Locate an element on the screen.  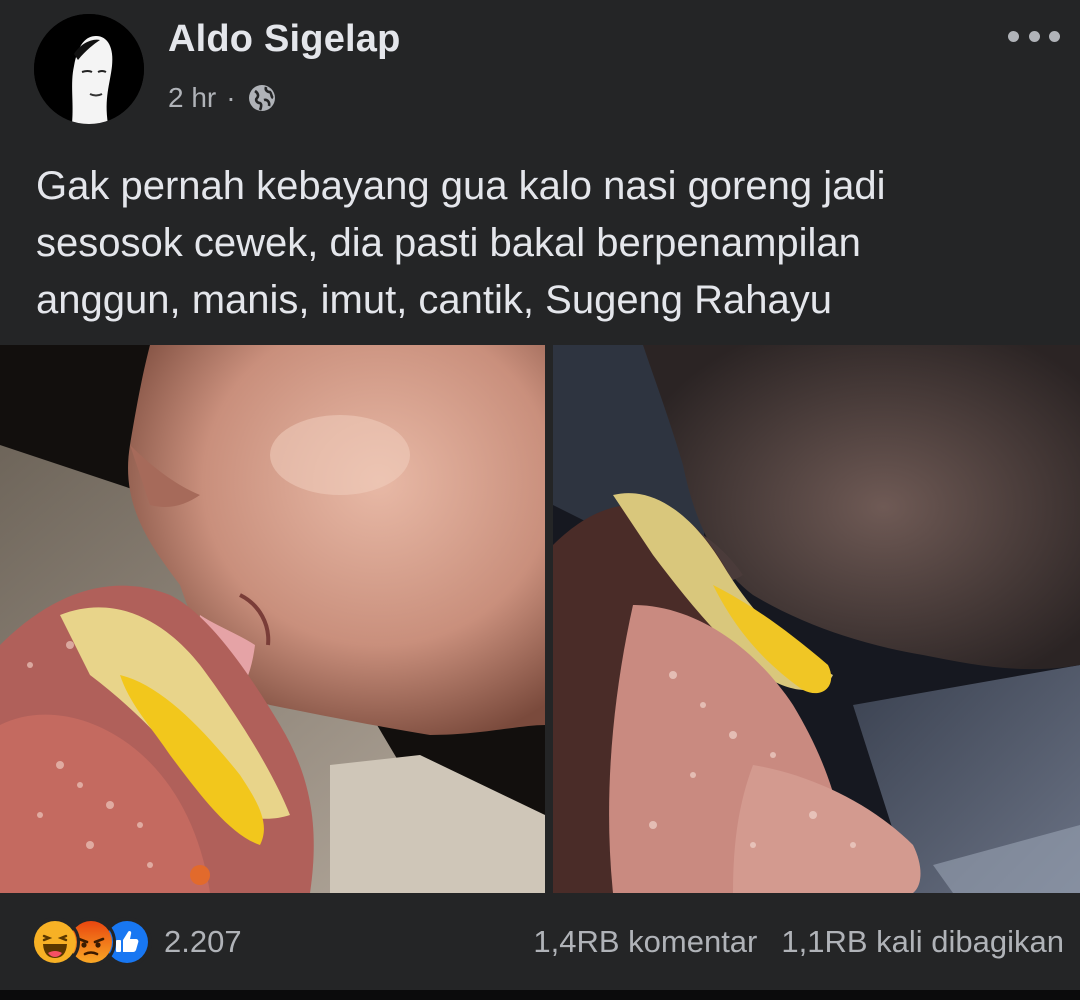
post-time: 2 hr is located at coordinates (192, 98).